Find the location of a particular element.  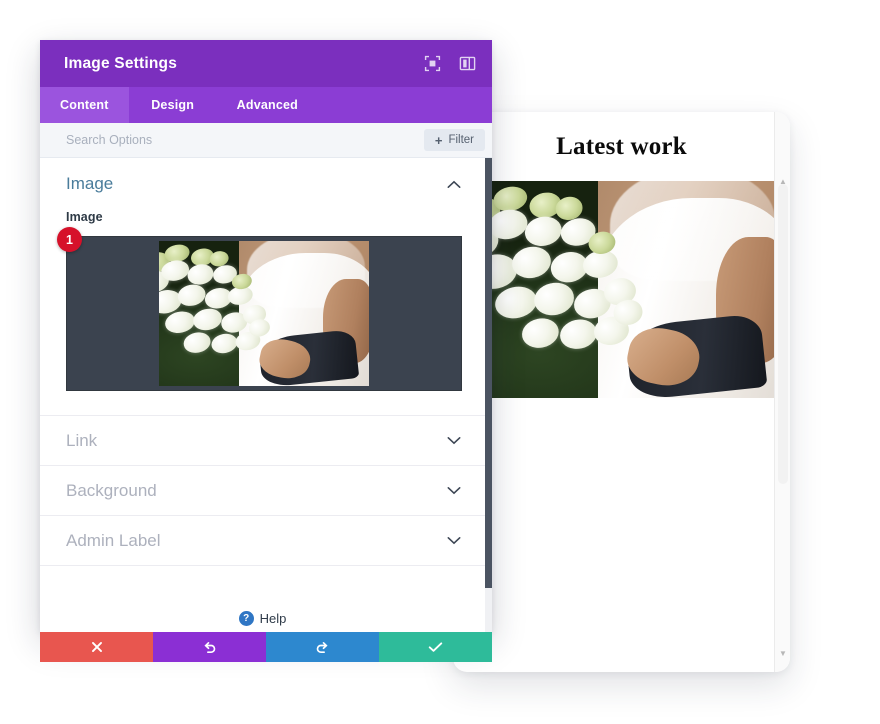

modal-header: Image Settings is located at coordinates (266, 63).